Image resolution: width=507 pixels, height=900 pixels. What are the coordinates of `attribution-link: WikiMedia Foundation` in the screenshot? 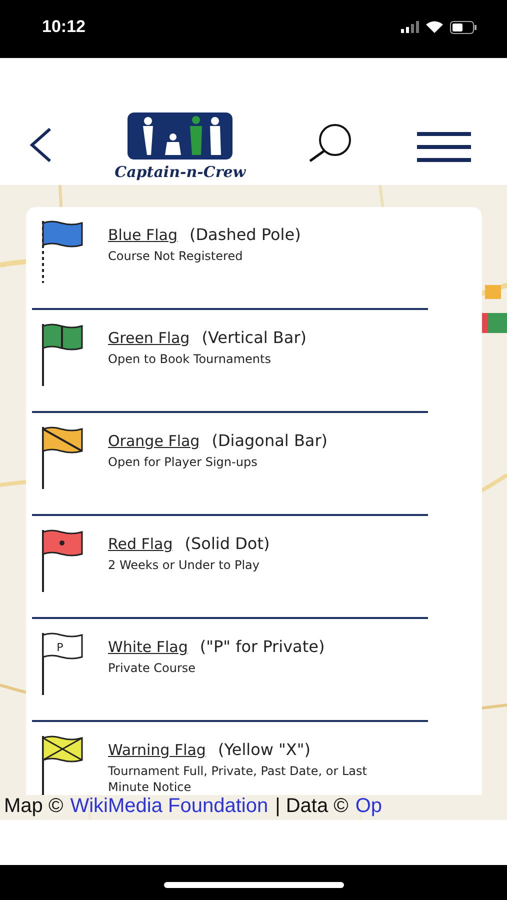 It's located at (169, 806).